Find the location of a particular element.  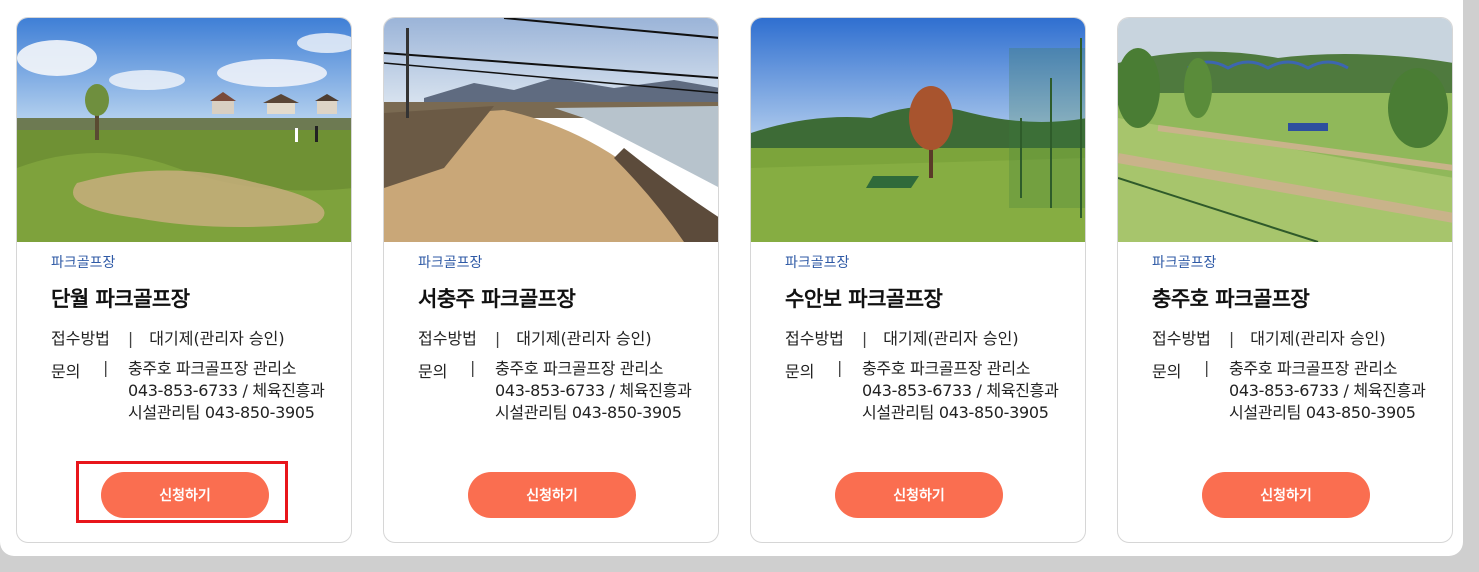

facility-title: 단월 파크골프장 is located at coordinates (120, 299).